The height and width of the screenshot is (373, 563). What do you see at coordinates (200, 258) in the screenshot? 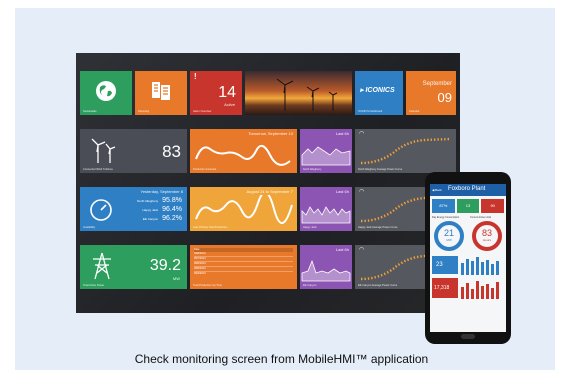
I see `table-cell: 09/7/2014` at bounding box center [200, 258].